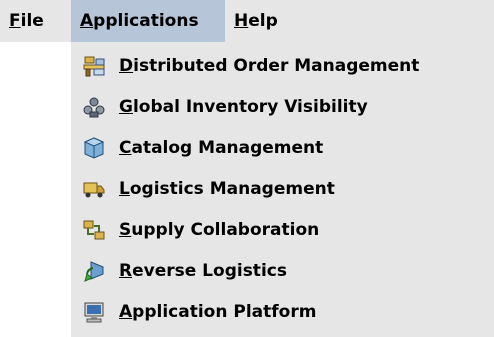  I want to click on menu-item-label: lobal Inventory Visibility, so click(250, 106).